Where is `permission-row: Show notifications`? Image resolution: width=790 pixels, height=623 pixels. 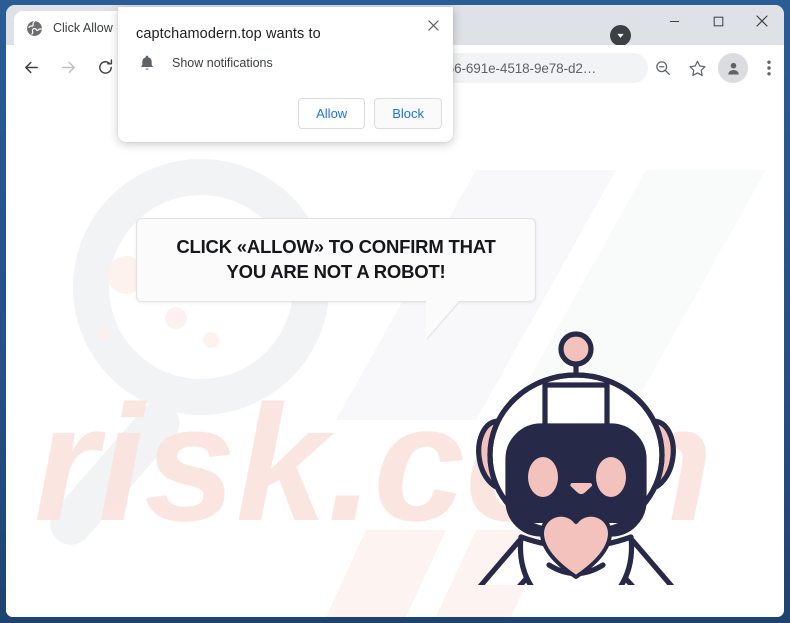
permission-row: Show notifications is located at coordinates (205, 63).